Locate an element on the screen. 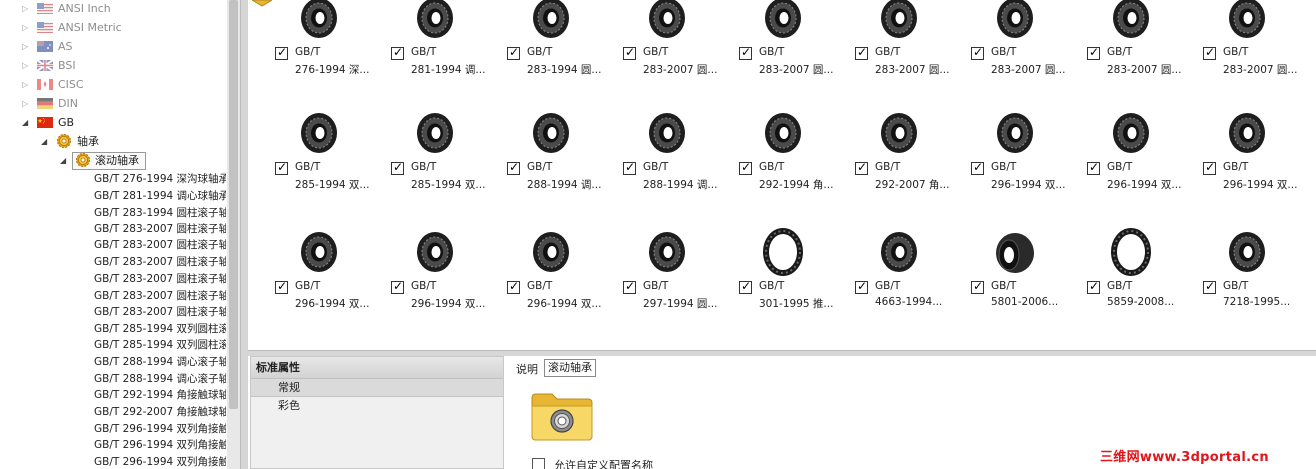 This screenshot has height=469, width=1316. tree-node-as: ▷ AS is located at coordinates (113, 46).